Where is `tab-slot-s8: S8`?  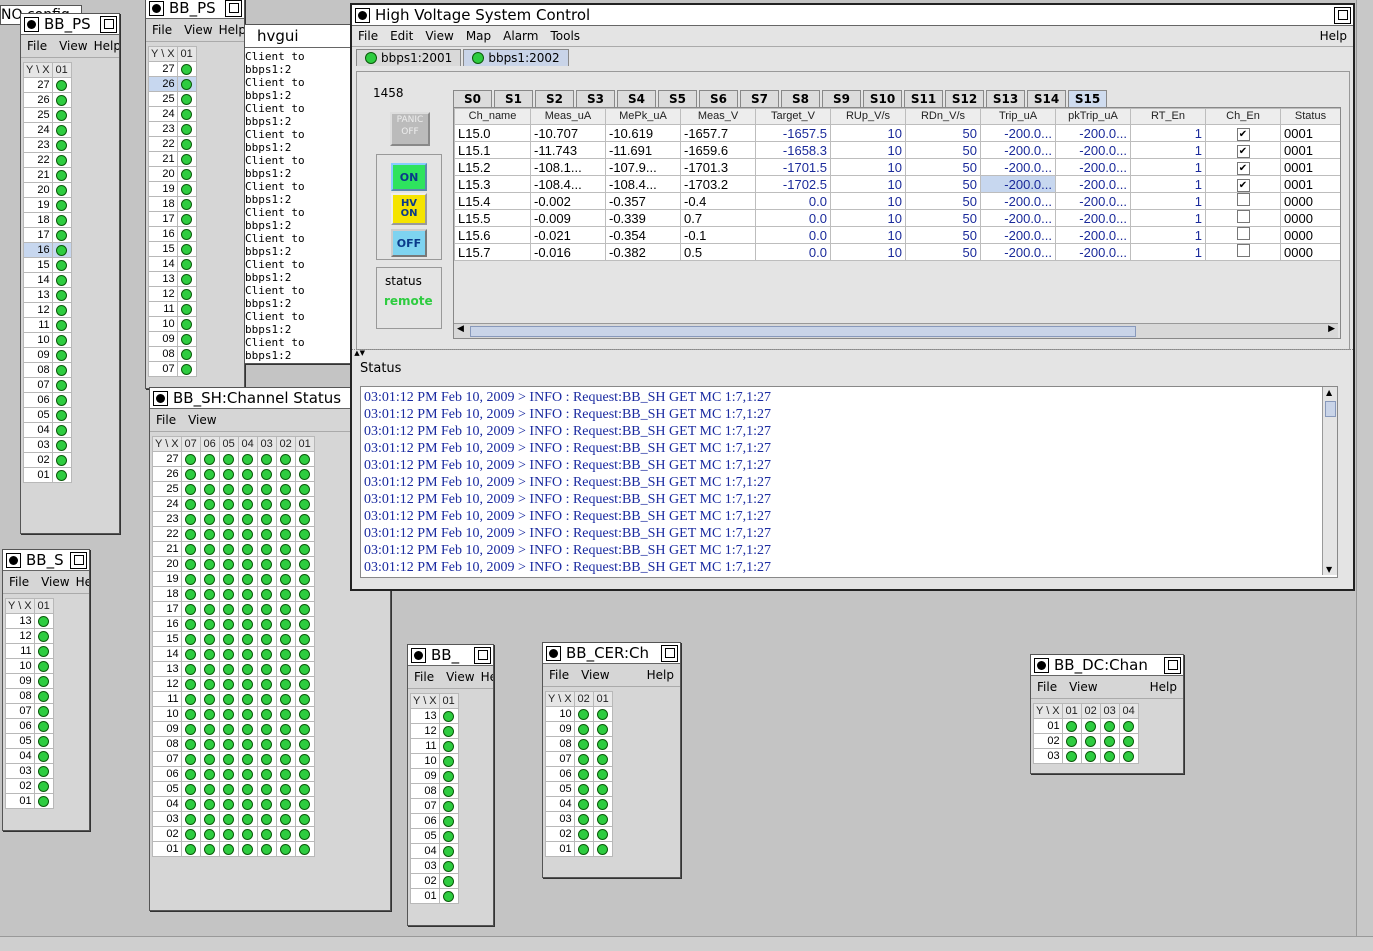 tab-slot-s8: S8 is located at coordinates (800, 98).